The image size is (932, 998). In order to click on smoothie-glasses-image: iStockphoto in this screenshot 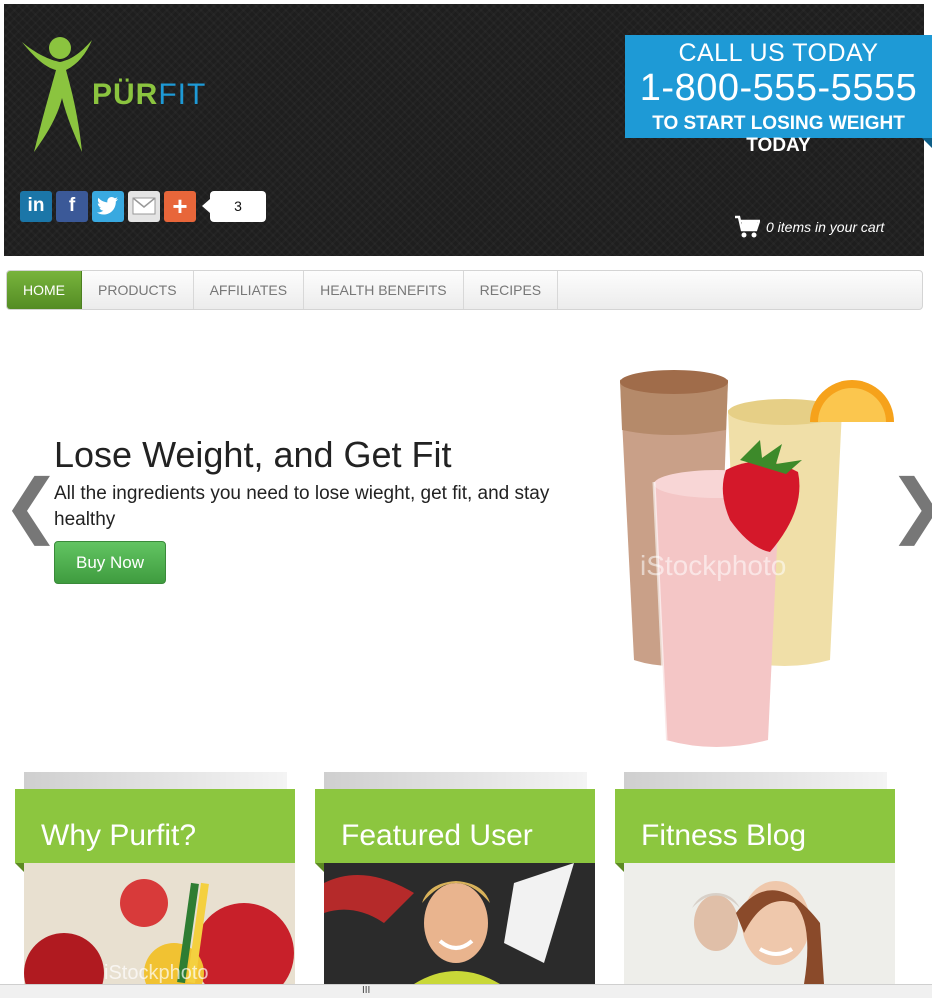, I will do `click(757, 558)`.